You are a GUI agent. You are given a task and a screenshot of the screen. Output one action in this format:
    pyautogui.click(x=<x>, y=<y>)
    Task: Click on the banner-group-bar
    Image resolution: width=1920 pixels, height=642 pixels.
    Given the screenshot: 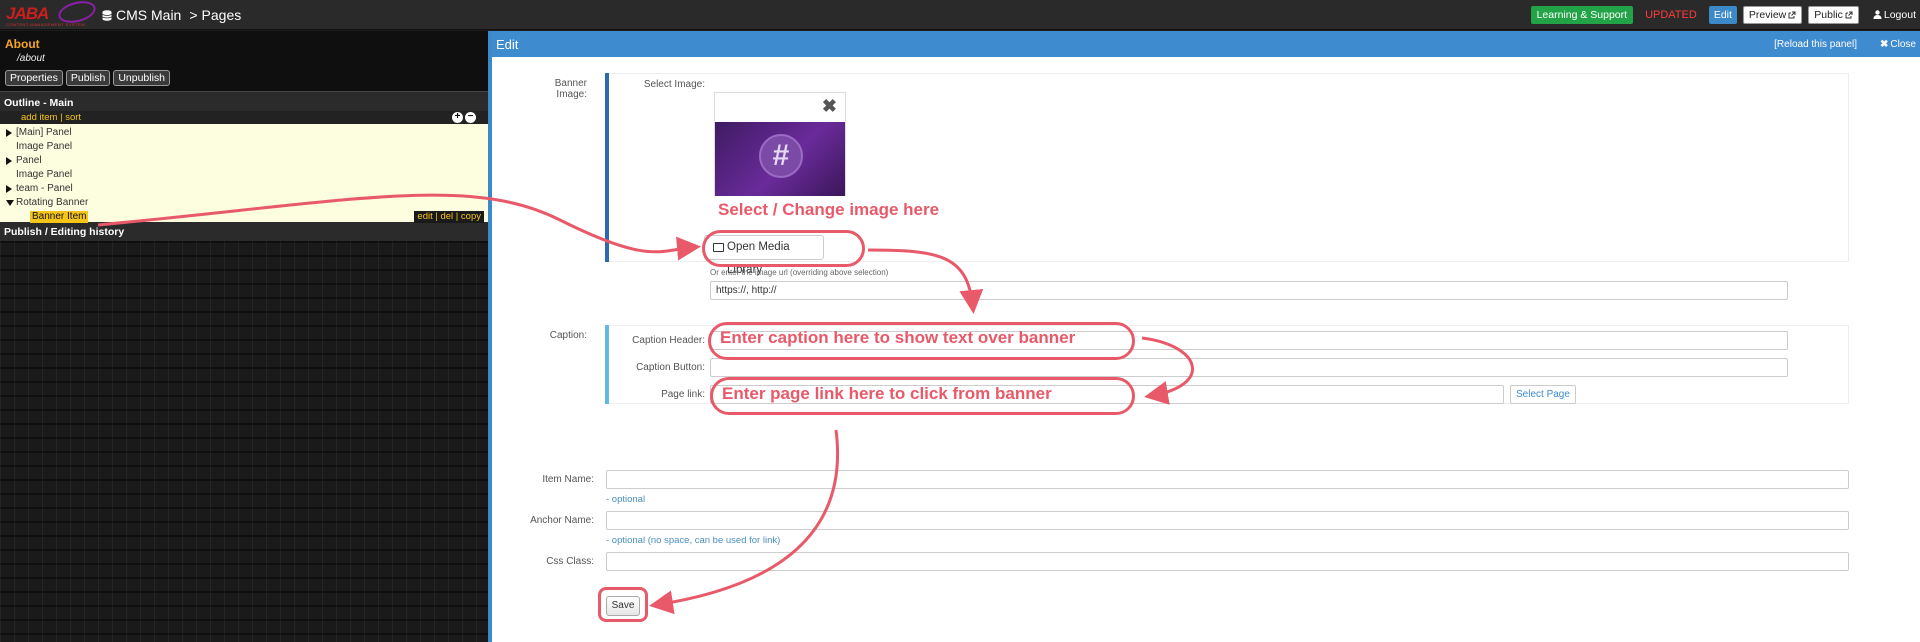 What is the action you would take?
    pyautogui.click(x=607, y=167)
    